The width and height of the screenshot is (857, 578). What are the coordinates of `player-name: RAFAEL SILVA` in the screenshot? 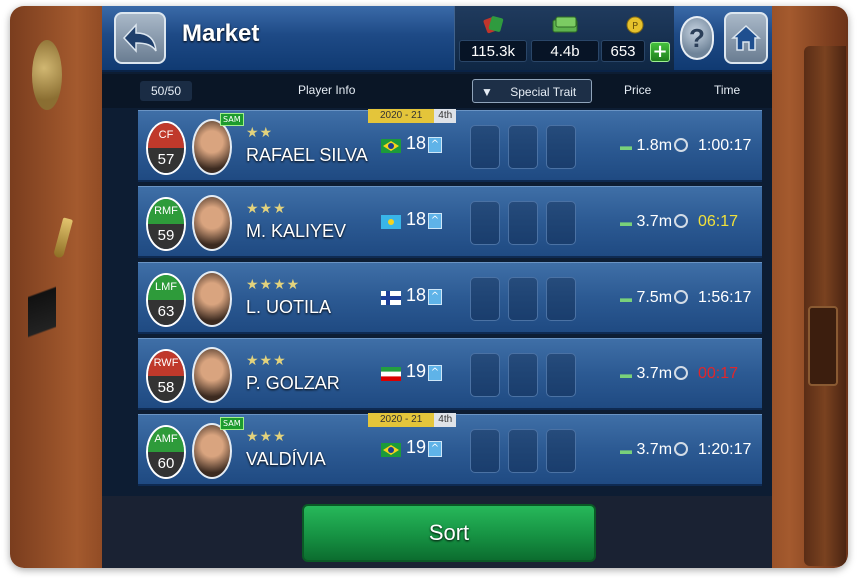 It's located at (307, 155).